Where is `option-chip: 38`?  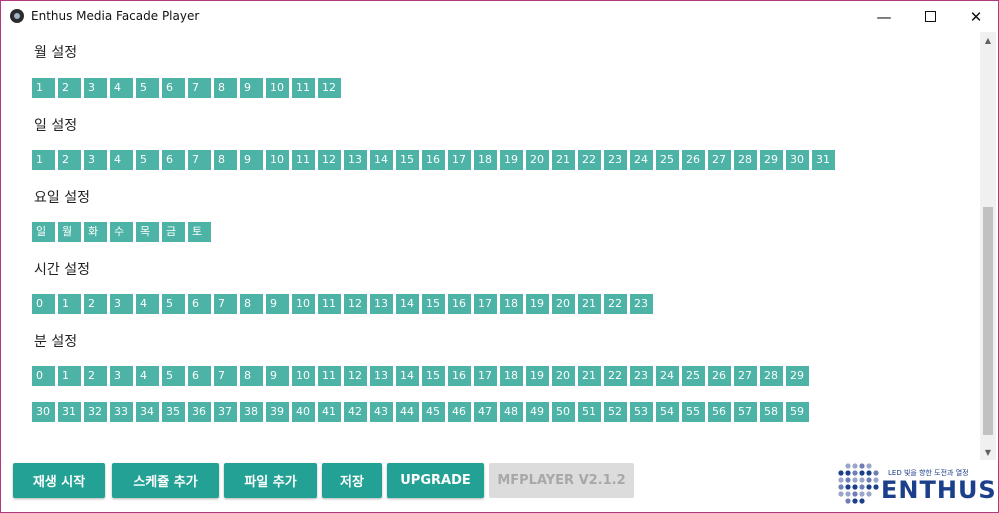
option-chip: 38 is located at coordinates (251, 412).